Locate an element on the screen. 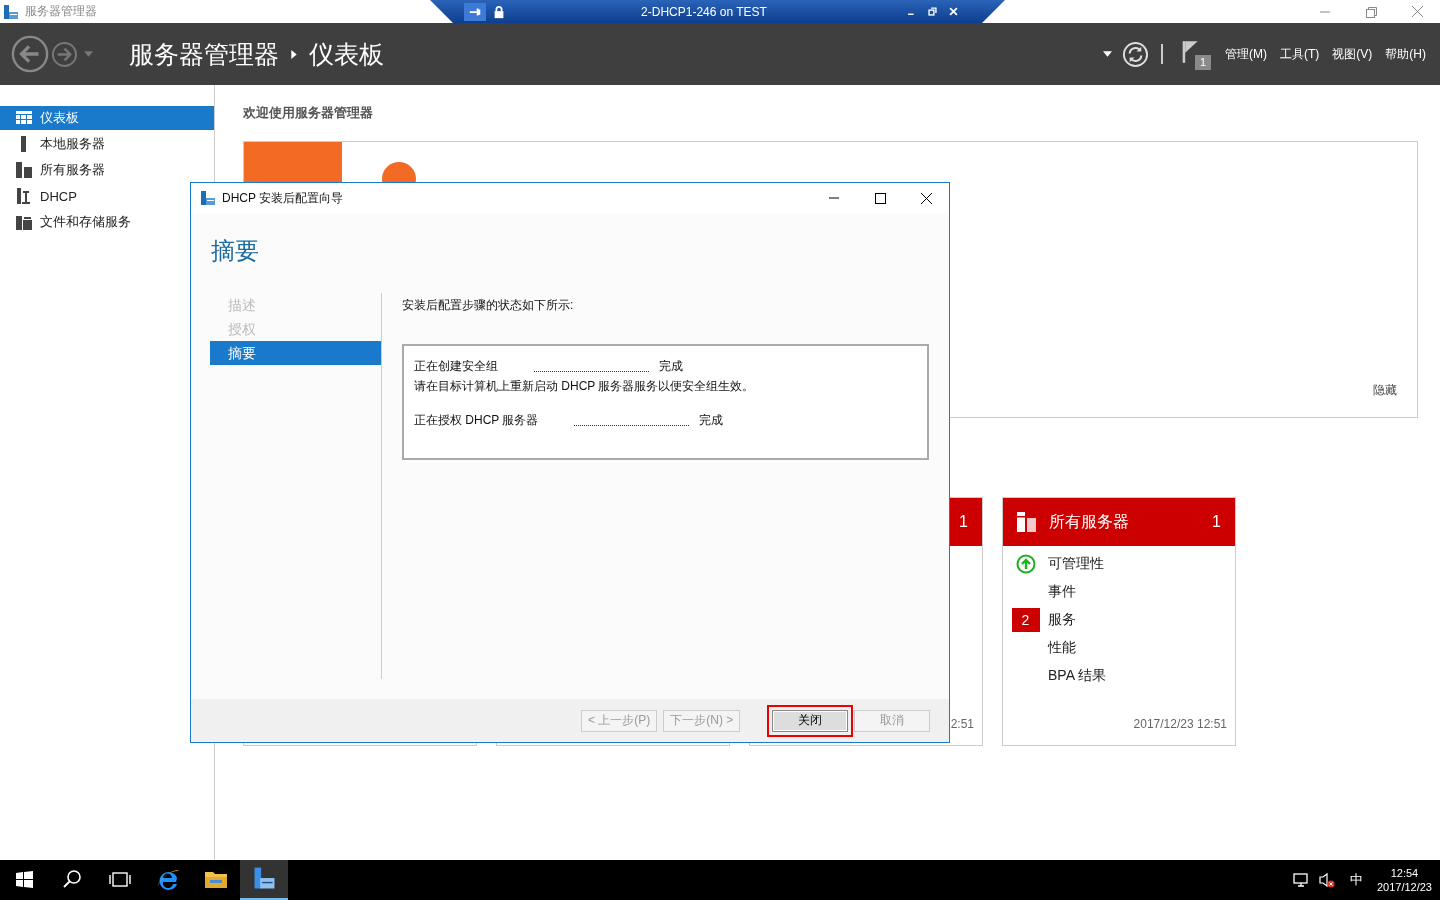 The width and height of the screenshot is (1440, 900). sidebar-item: 所有服务器 is located at coordinates (107, 170).